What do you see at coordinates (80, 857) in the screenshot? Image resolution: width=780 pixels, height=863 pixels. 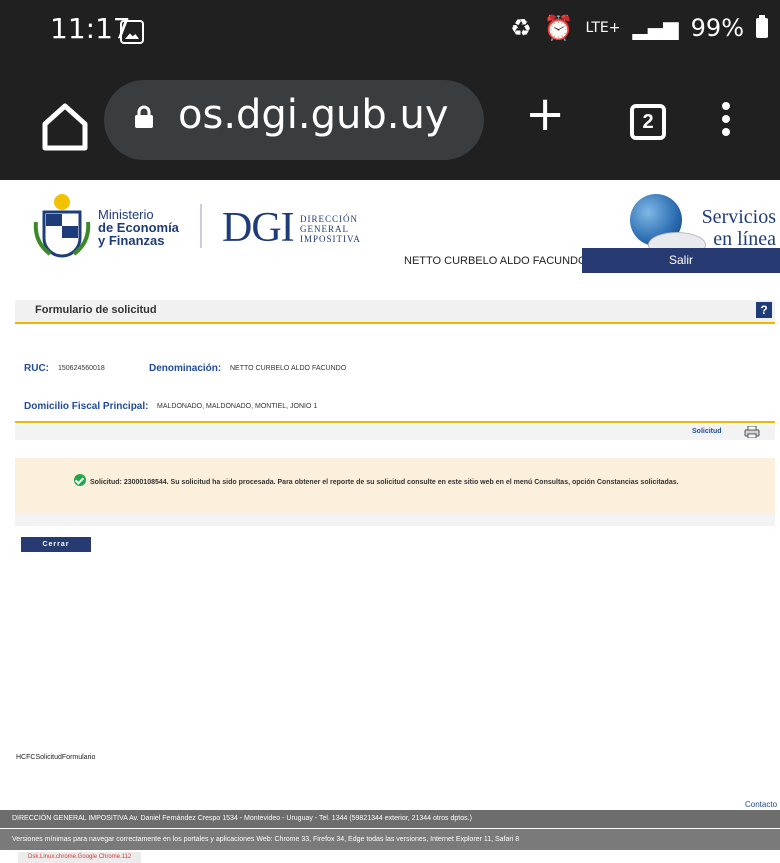 I see `build-info: Dsk.Linux.chrome.Google Chrome.112` at bounding box center [80, 857].